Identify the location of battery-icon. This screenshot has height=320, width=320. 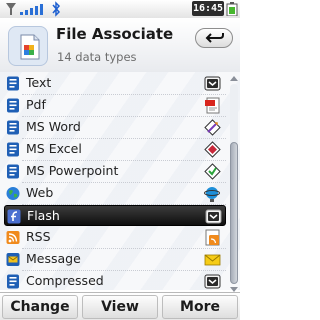
(232, 9).